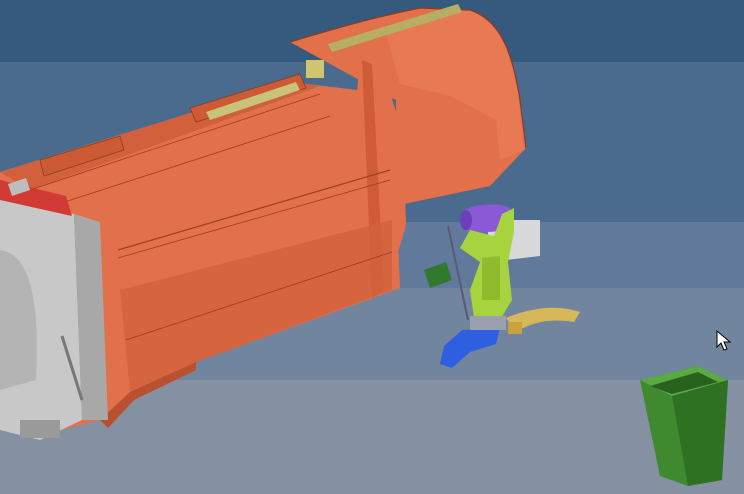  What do you see at coordinates (473, 342) in the screenshot?
I see `lifter-gripper` at bounding box center [473, 342].